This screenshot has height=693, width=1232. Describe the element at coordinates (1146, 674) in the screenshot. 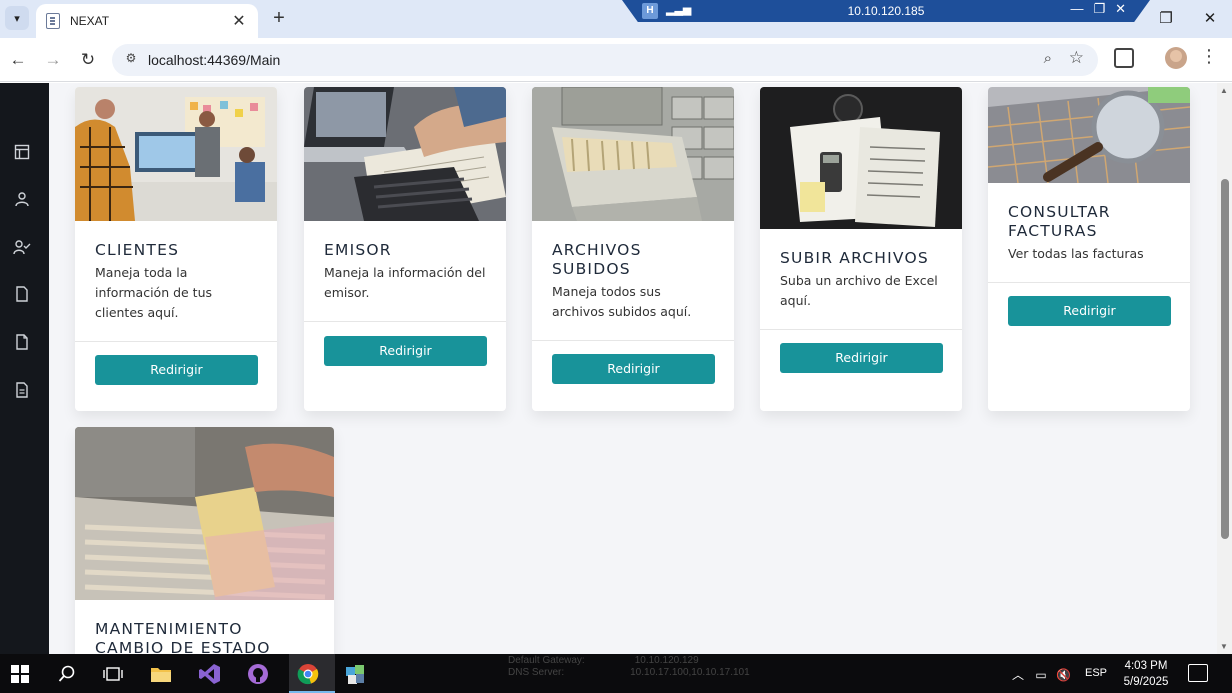

I see `clock: 4:03 PM 5/9/2025` at that location.